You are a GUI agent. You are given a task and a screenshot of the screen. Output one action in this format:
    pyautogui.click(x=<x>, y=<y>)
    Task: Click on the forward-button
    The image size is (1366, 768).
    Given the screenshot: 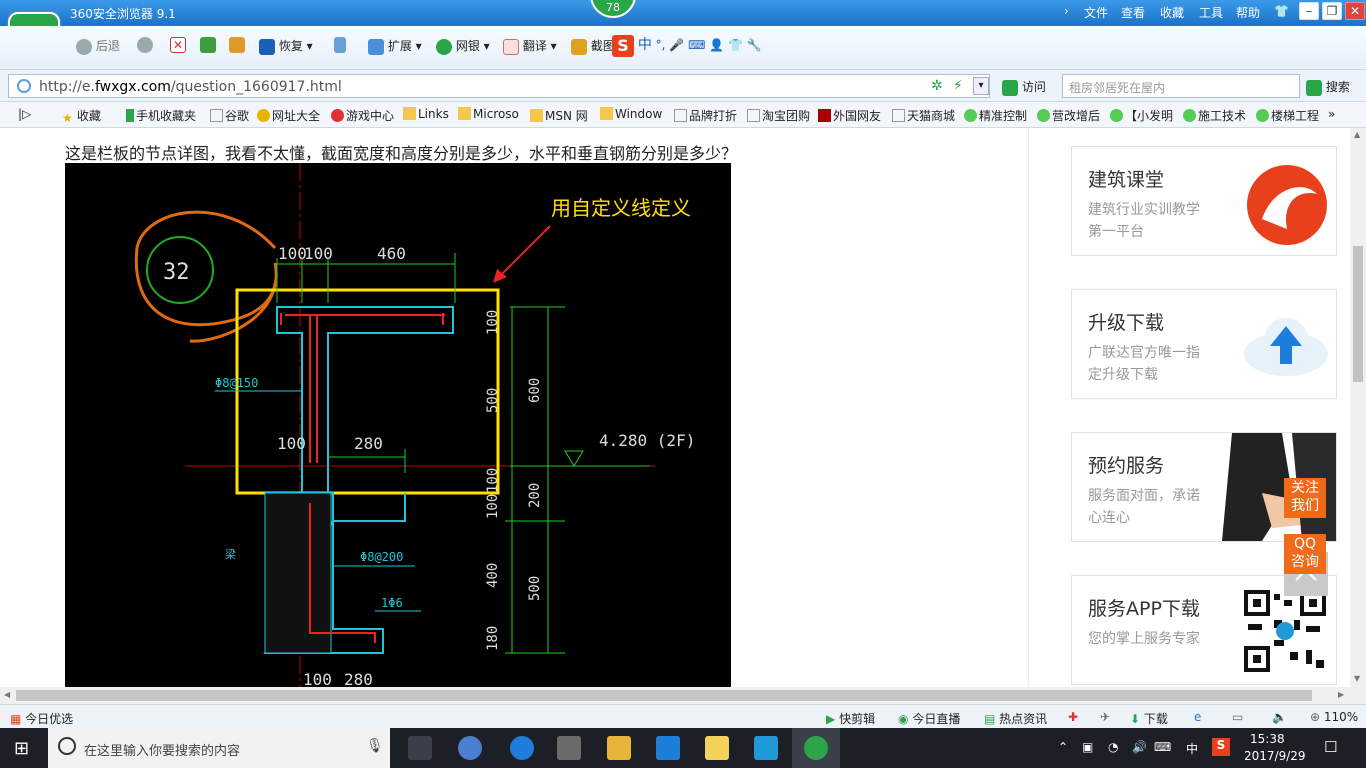 What is the action you would take?
    pyautogui.click(x=145, y=45)
    